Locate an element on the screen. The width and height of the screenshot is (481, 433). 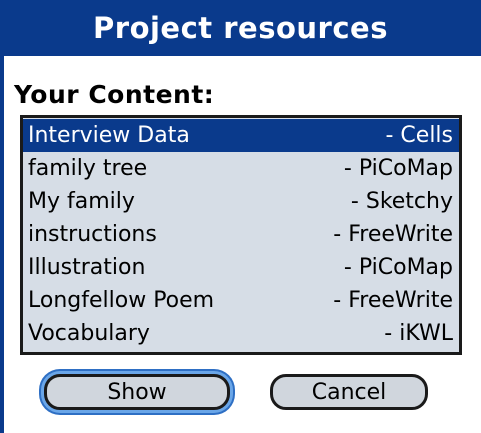
list-item: instructions - FreeWrite is located at coordinates (241, 234).